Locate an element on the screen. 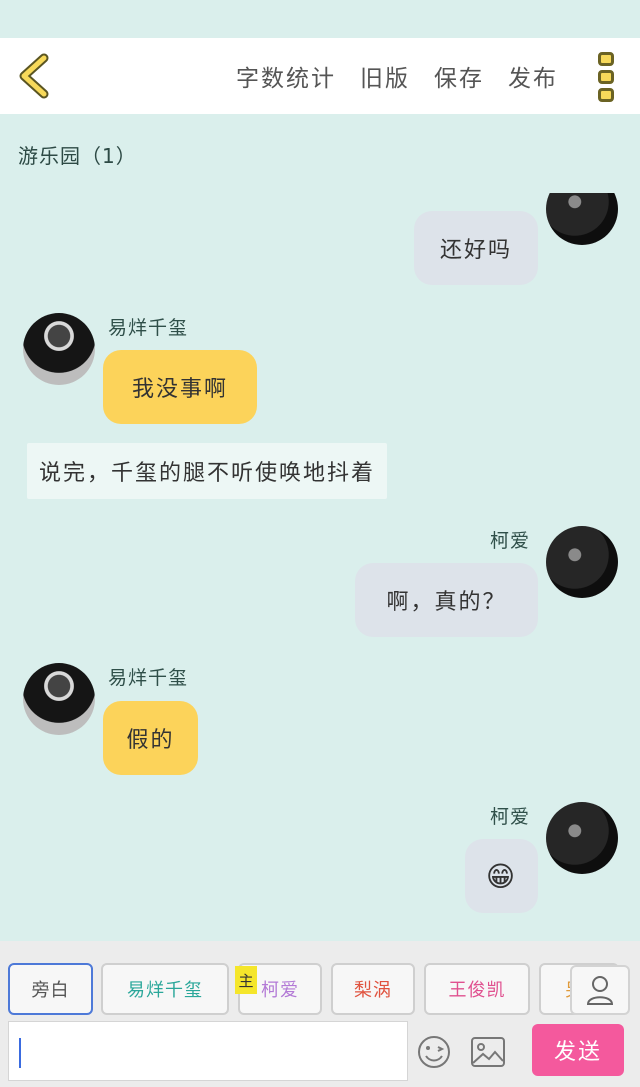 The image size is (640, 1087). role-label: 柯爱 is located at coordinates (280, 990).